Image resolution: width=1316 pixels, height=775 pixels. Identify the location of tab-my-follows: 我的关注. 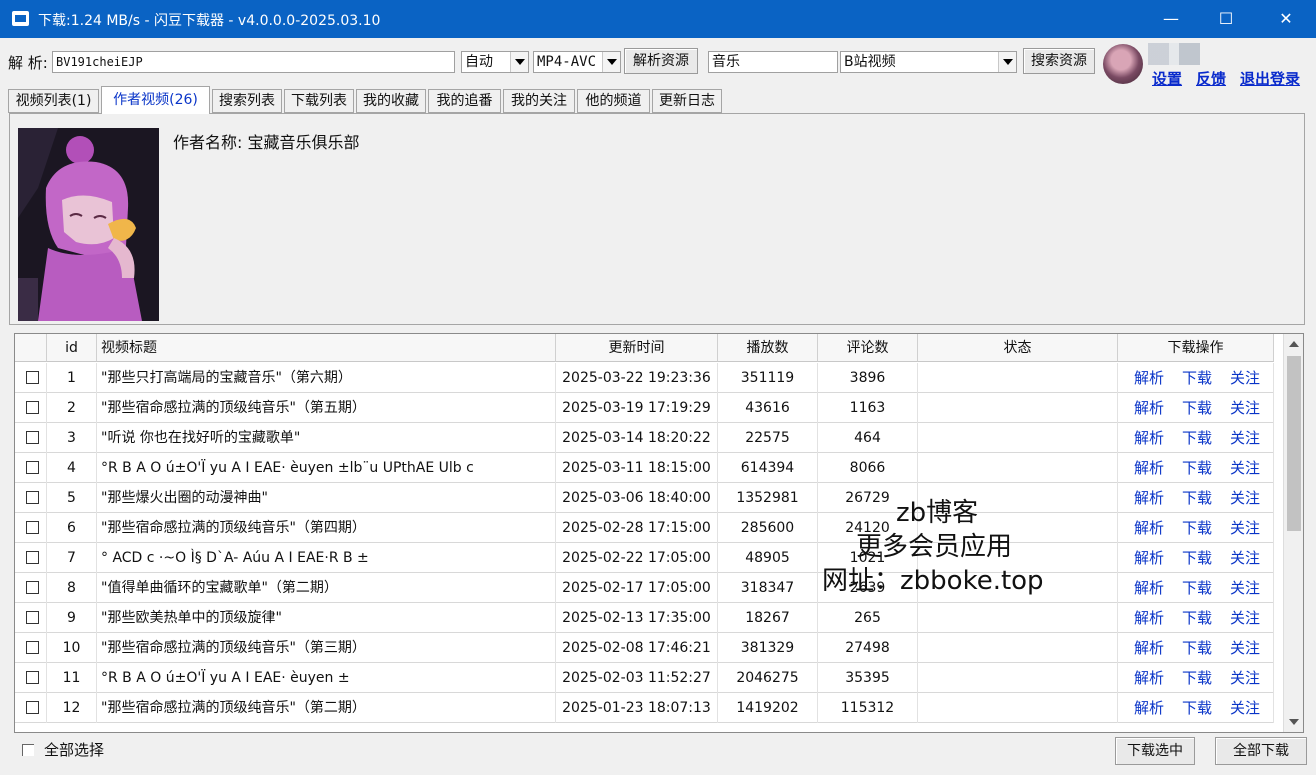
(539, 101).